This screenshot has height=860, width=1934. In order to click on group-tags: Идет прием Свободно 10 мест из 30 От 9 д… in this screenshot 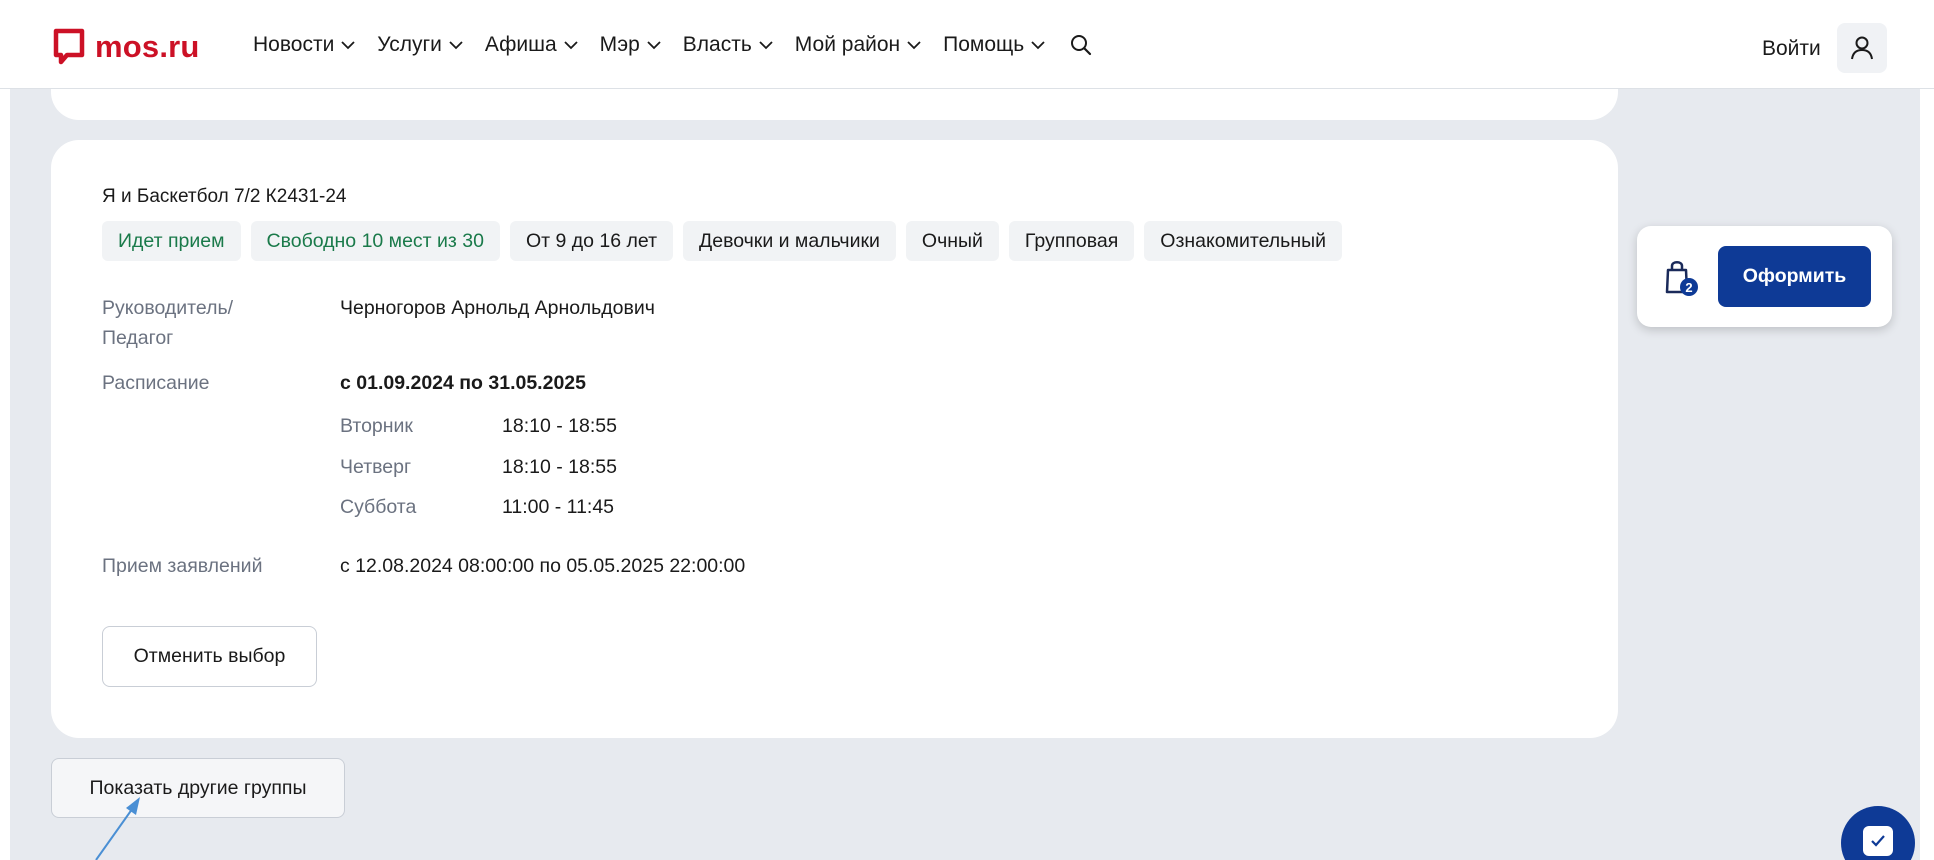, I will do `click(727, 241)`.